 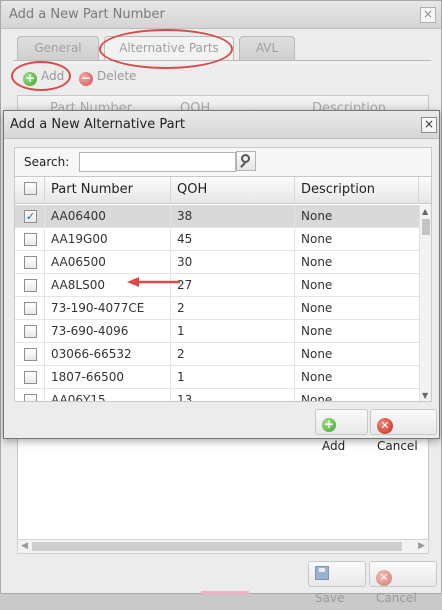 What do you see at coordinates (108, 354) in the screenshot?
I see `cell-part-number: 03066-66532` at bounding box center [108, 354].